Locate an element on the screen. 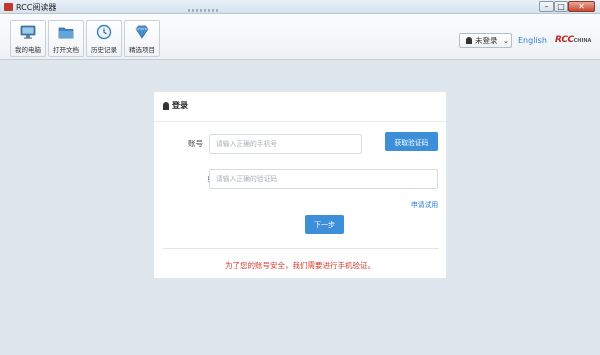 The height and width of the screenshot is (355, 600). logo-subtext: CHINA is located at coordinates (582, 41).